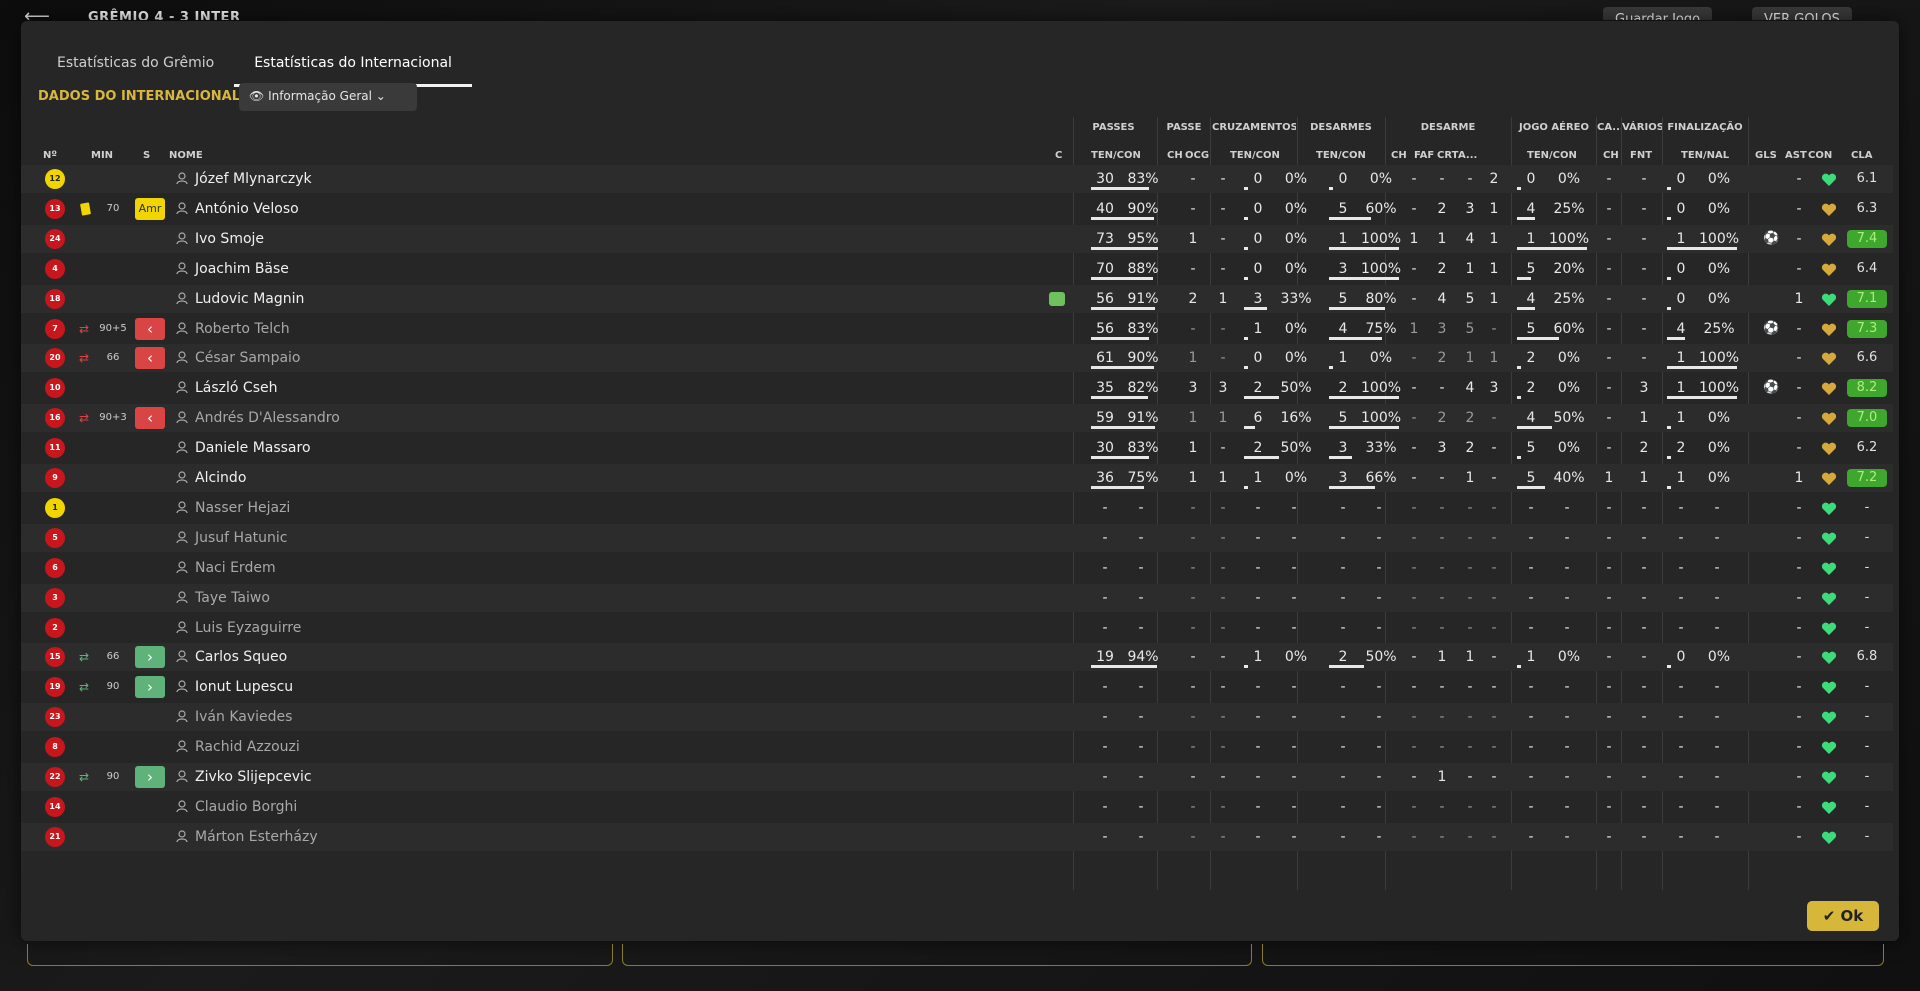 The height and width of the screenshot is (991, 1920). What do you see at coordinates (1843, 916) in the screenshot?
I see `ok-button: ✔ Ok` at bounding box center [1843, 916].